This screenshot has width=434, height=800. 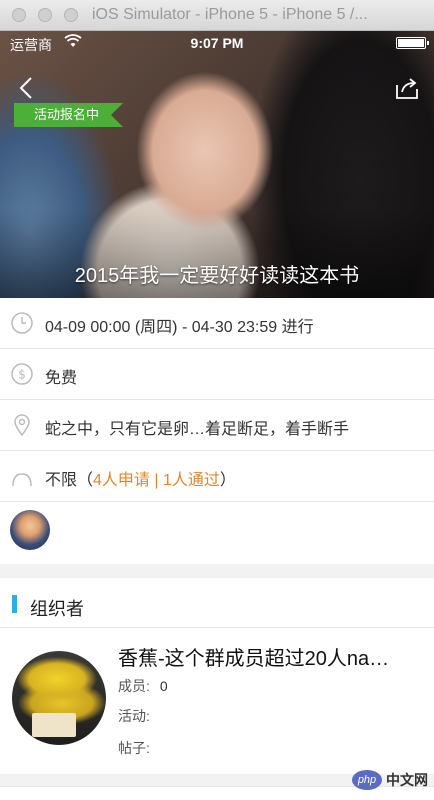 What do you see at coordinates (227, 480) in the screenshot?
I see `limit-suffix: ）` at bounding box center [227, 480].